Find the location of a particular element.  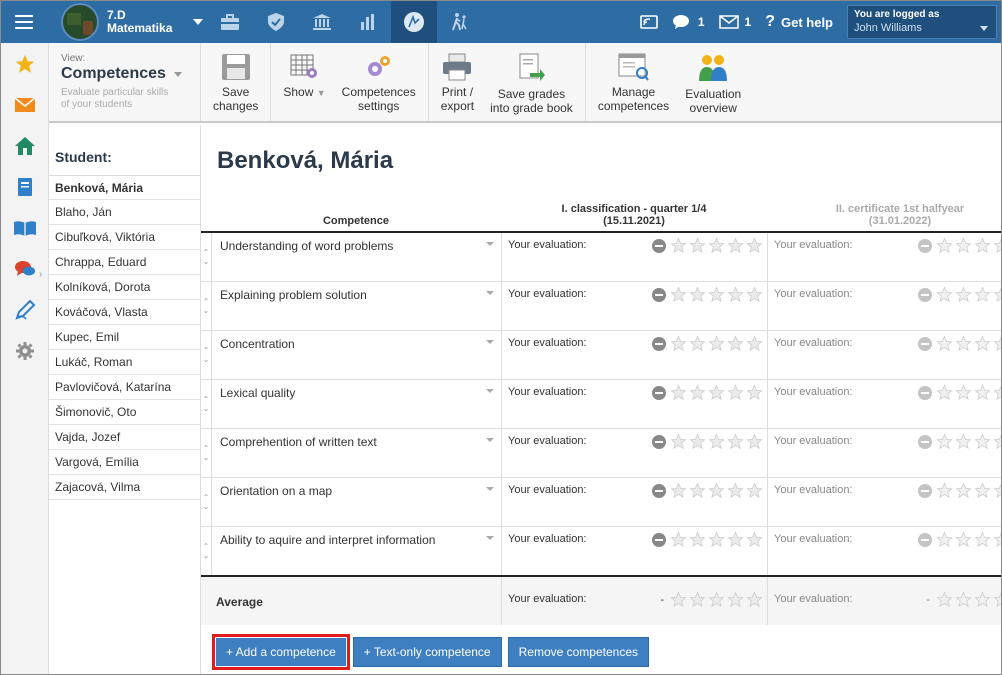

student-item: Šimonovič, Oto is located at coordinates (124, 412).